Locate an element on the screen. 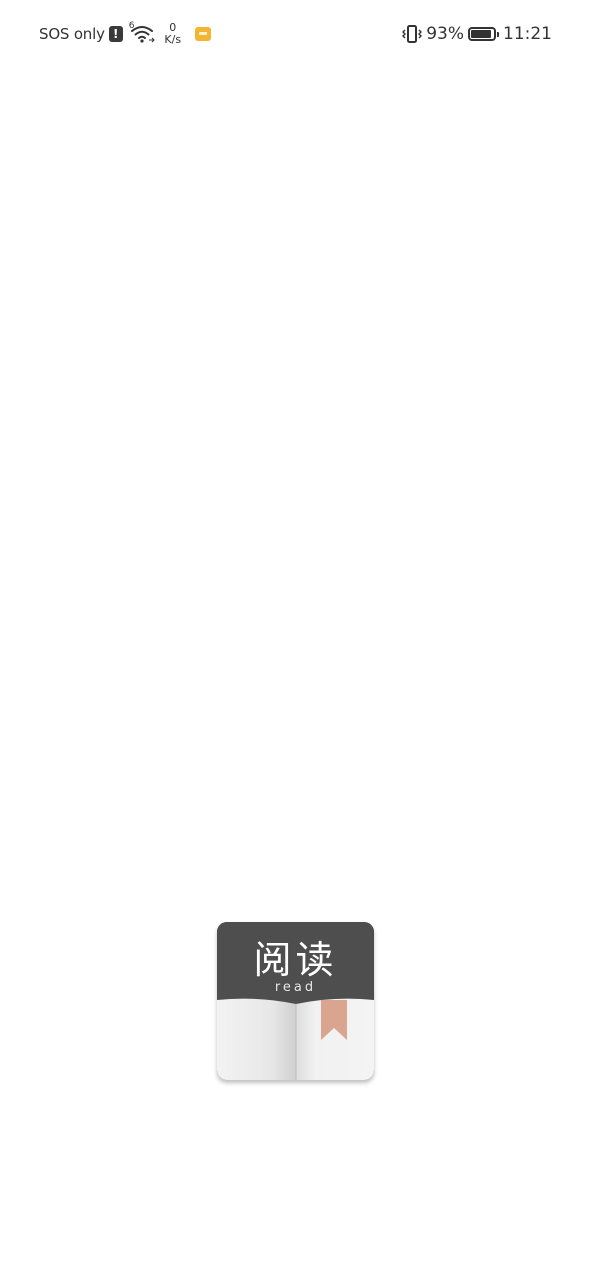  wifi-6-label: 6 is located at coordinates (131, 26).